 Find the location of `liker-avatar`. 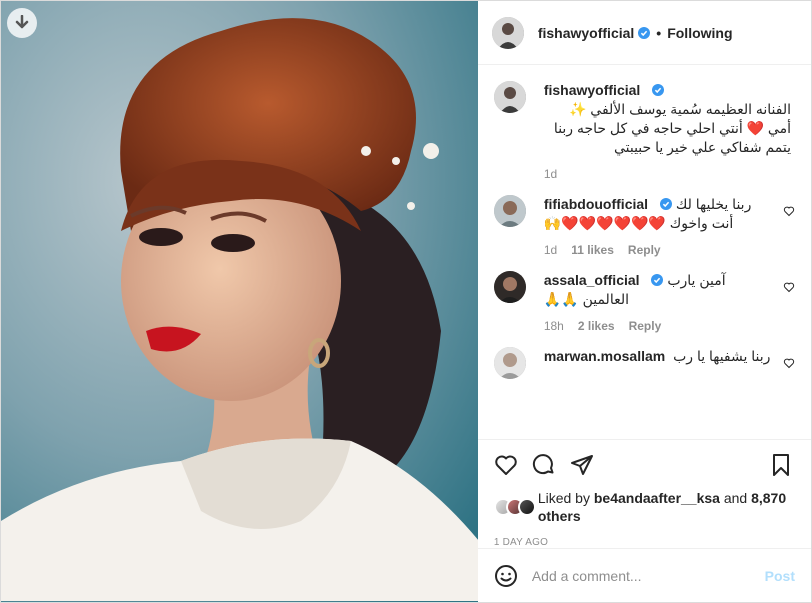

liker-avatar is located at coordinates (526, 507).